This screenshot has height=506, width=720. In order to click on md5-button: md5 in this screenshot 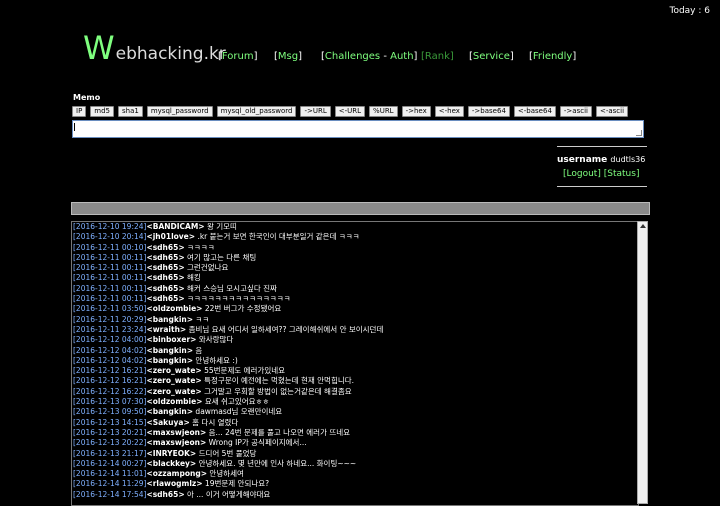, I will do `click(102, 111)`.